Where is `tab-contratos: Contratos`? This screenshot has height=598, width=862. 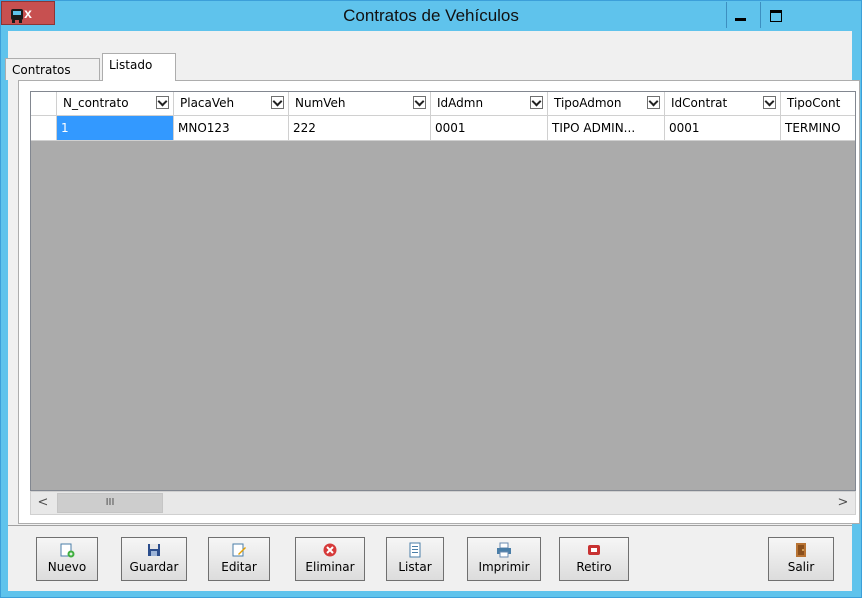
tab-contratos: Contratos is located at coordinates (52, 69).